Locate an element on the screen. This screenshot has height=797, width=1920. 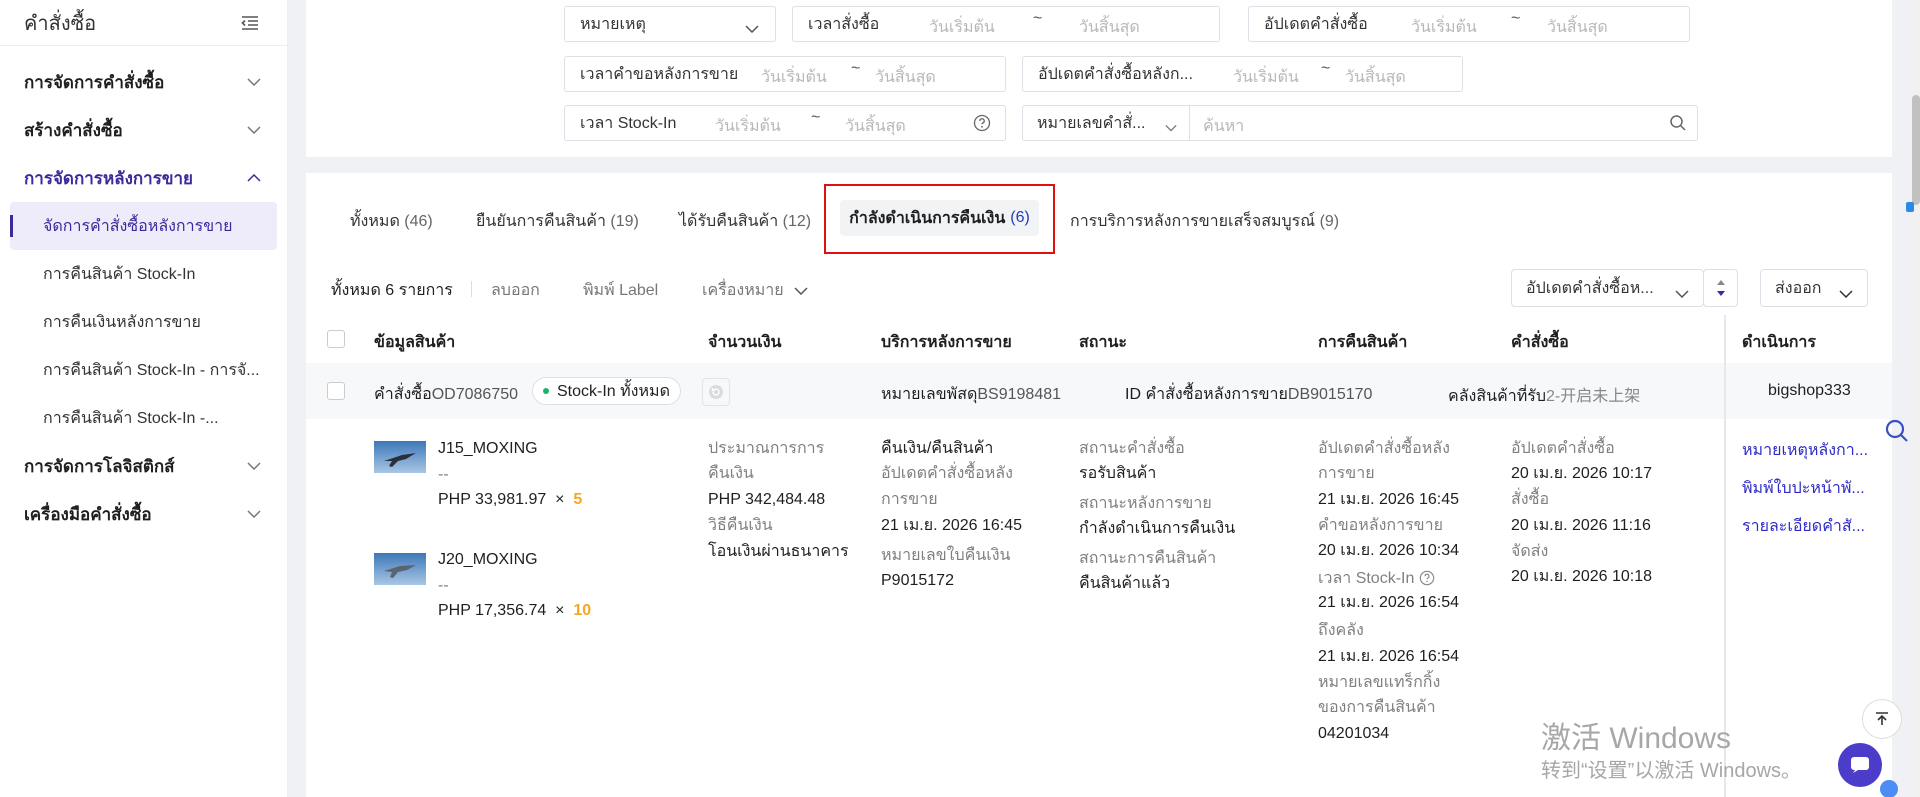
tab-count: (46) is located at coordinates (418, 221).